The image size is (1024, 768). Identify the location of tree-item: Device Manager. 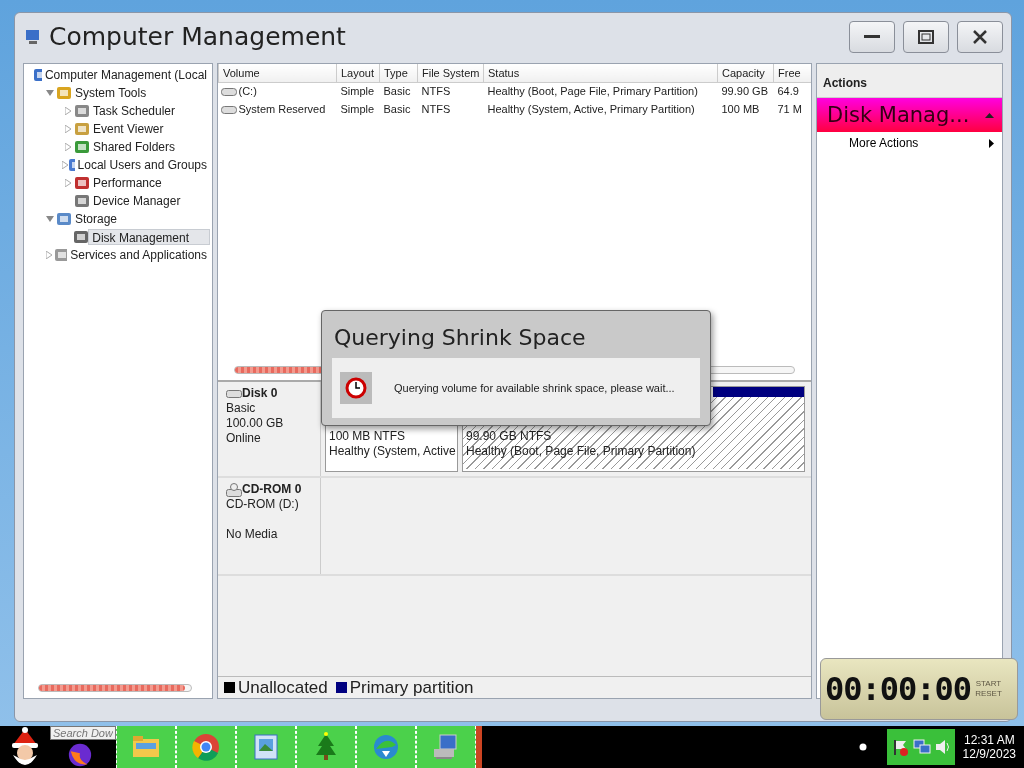
(137, 201).